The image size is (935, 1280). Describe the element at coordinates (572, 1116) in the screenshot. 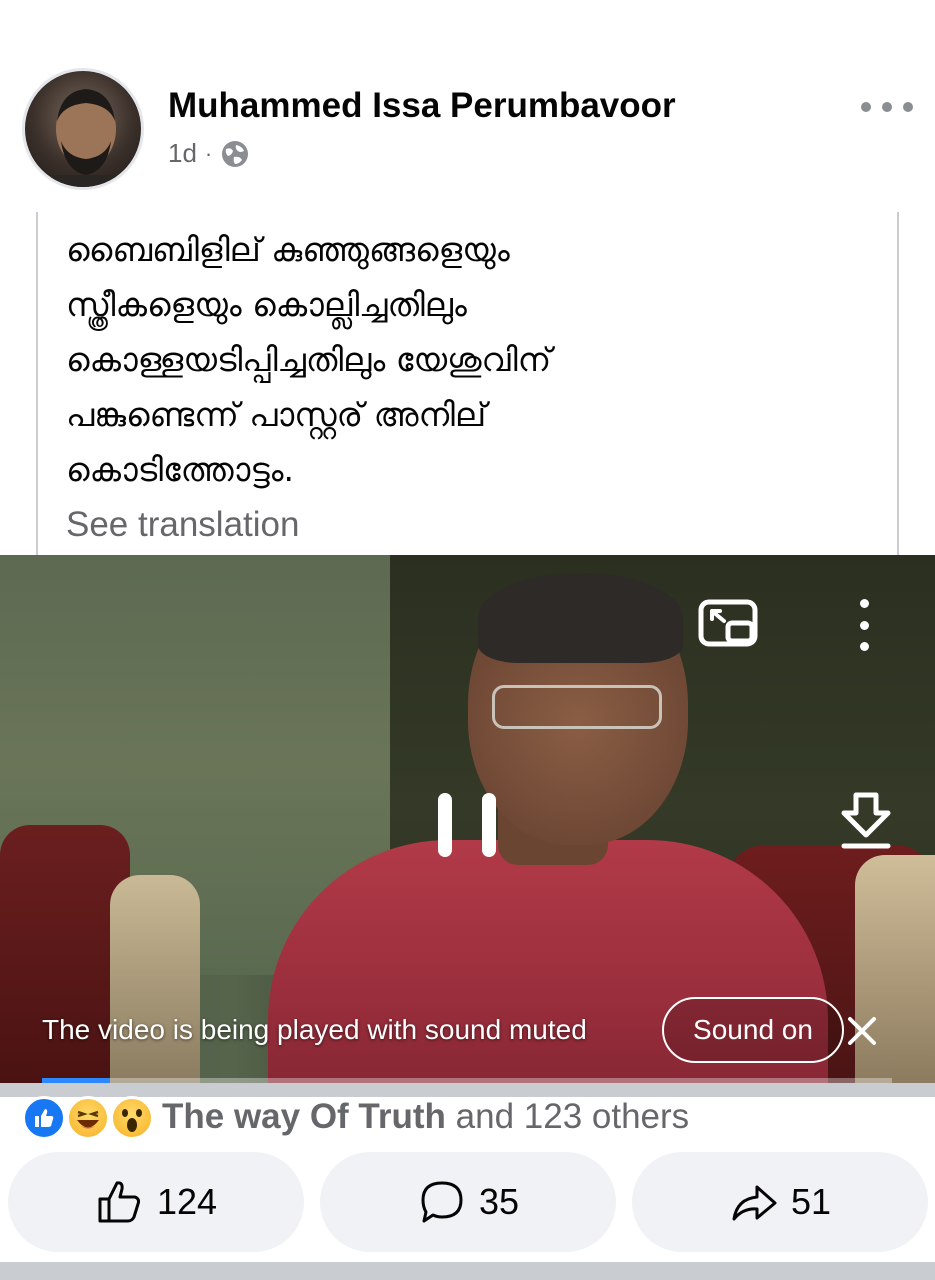

I see `reaction-others: and 123 others` at that location.